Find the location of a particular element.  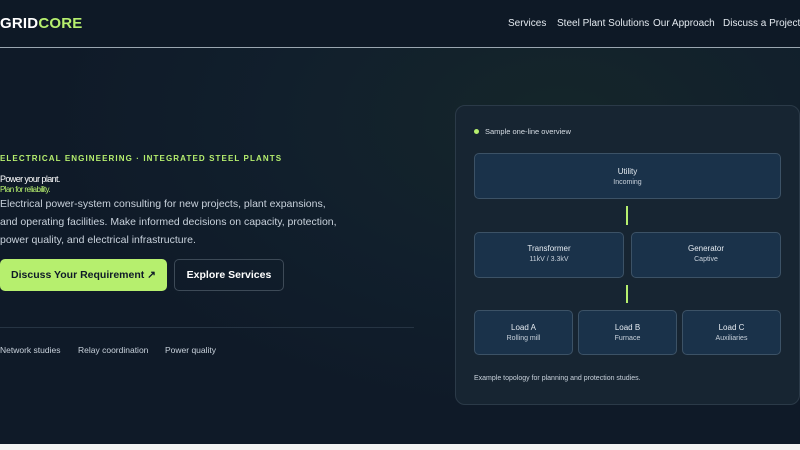

node-generator: Generator Captive is located at coordinates (706, 255).